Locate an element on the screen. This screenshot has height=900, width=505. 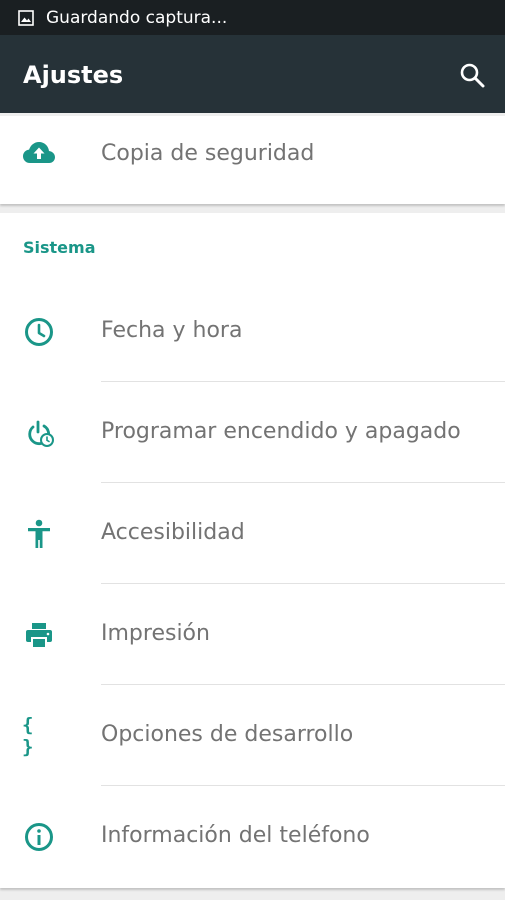
search-icon is located at coordinates (472, 75).